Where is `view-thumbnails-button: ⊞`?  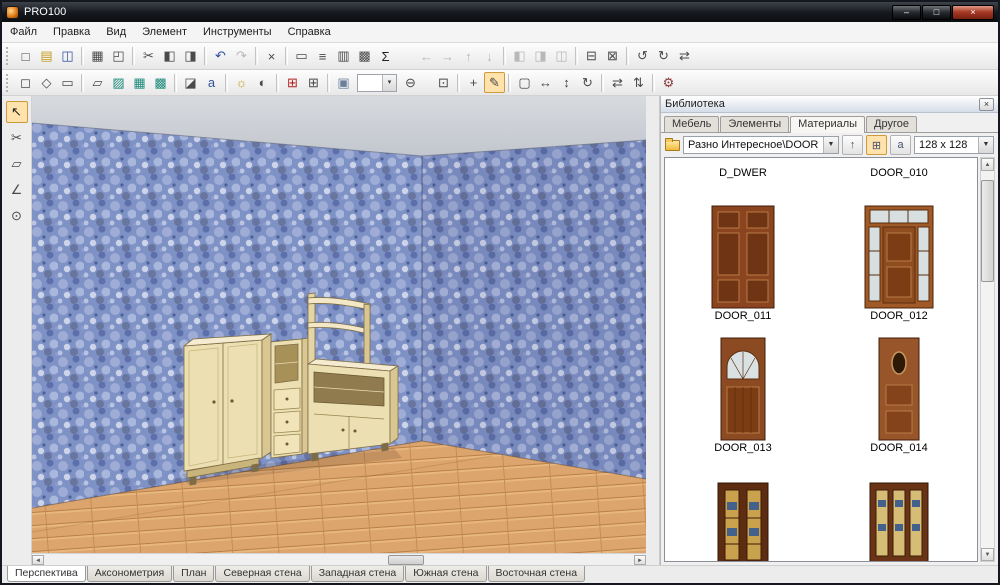
view-thumbnails-button: ⊞ is located at coordinates (876, 145).